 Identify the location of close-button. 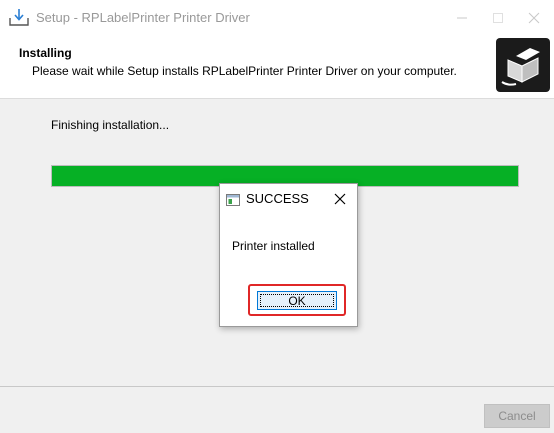
(534, 18).